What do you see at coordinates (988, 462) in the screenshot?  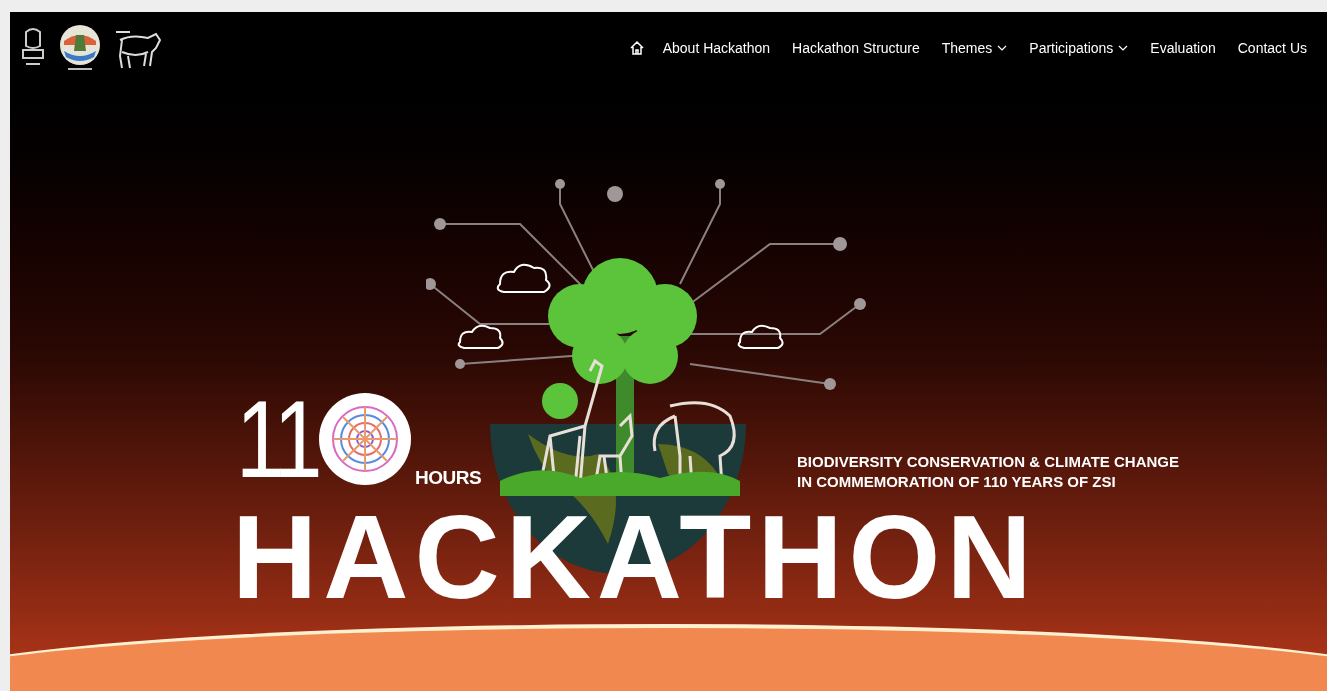 I see `tagline-text: BIODIVERSITY CONSERVATION & CLIMATE CHANGE` at bounding box center [988, 462].